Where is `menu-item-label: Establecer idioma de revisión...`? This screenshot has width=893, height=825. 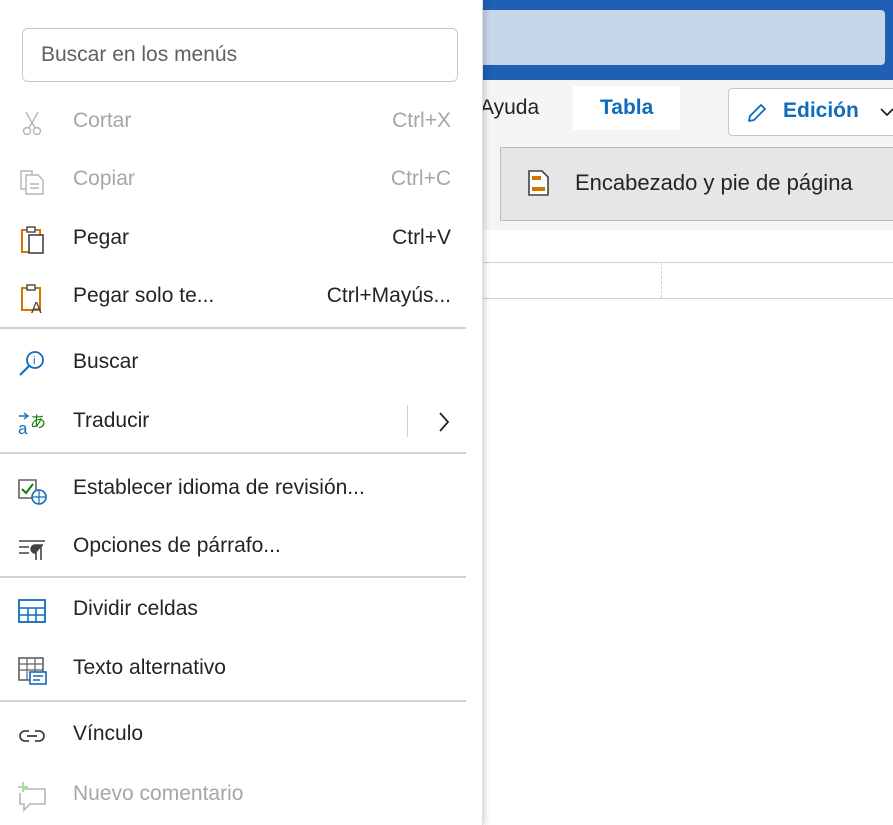
menu-item-label: Establecer idioma de revisión... is located at coordinates (219, 487).